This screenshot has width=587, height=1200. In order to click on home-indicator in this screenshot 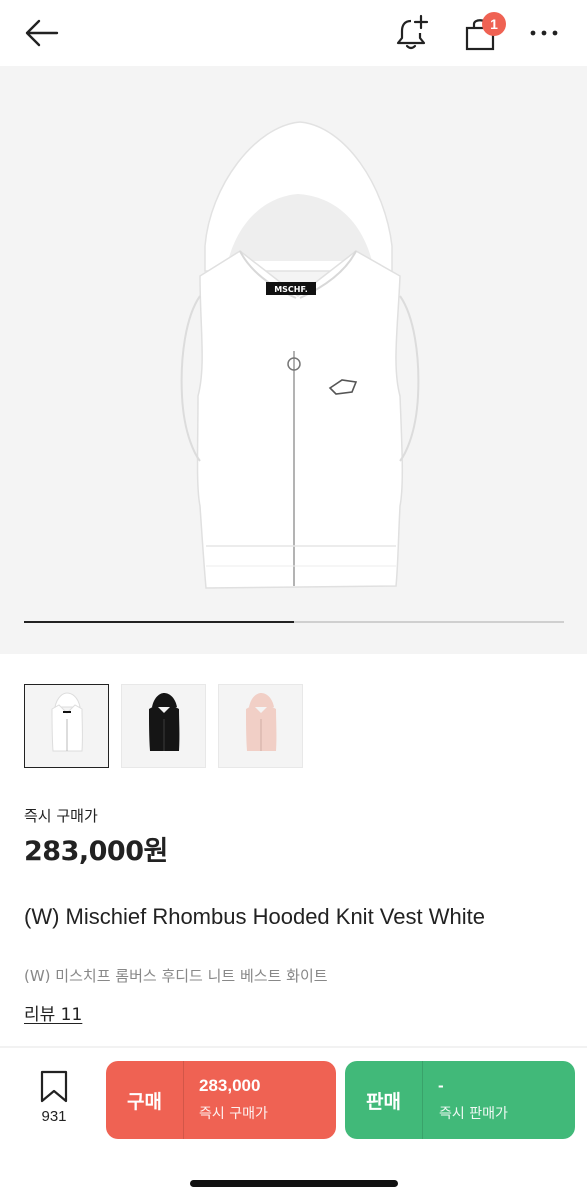, I will do `click(294, 1183)`.